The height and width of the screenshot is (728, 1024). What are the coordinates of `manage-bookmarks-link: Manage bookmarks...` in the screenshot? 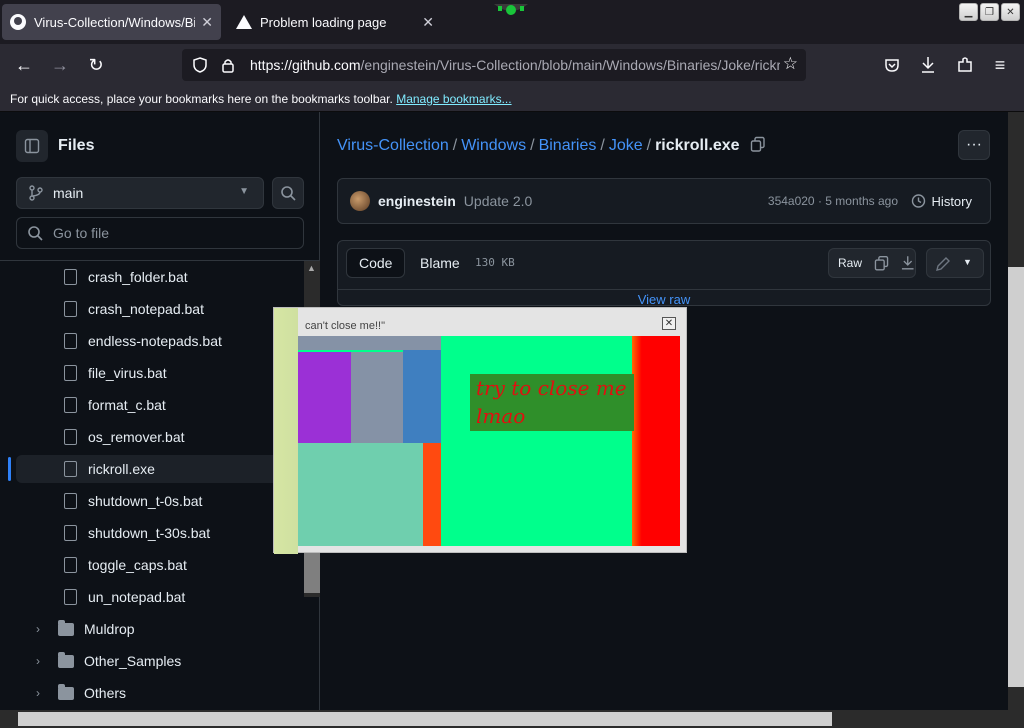 It's located at (453, 99).